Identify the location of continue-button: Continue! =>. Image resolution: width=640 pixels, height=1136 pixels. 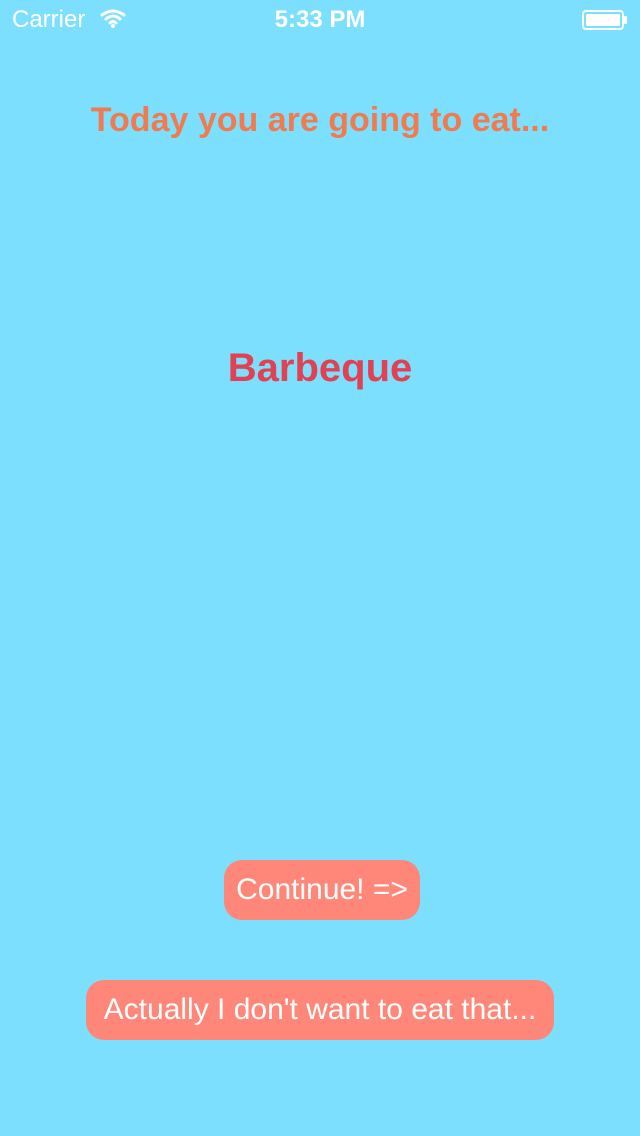
(322, 890).